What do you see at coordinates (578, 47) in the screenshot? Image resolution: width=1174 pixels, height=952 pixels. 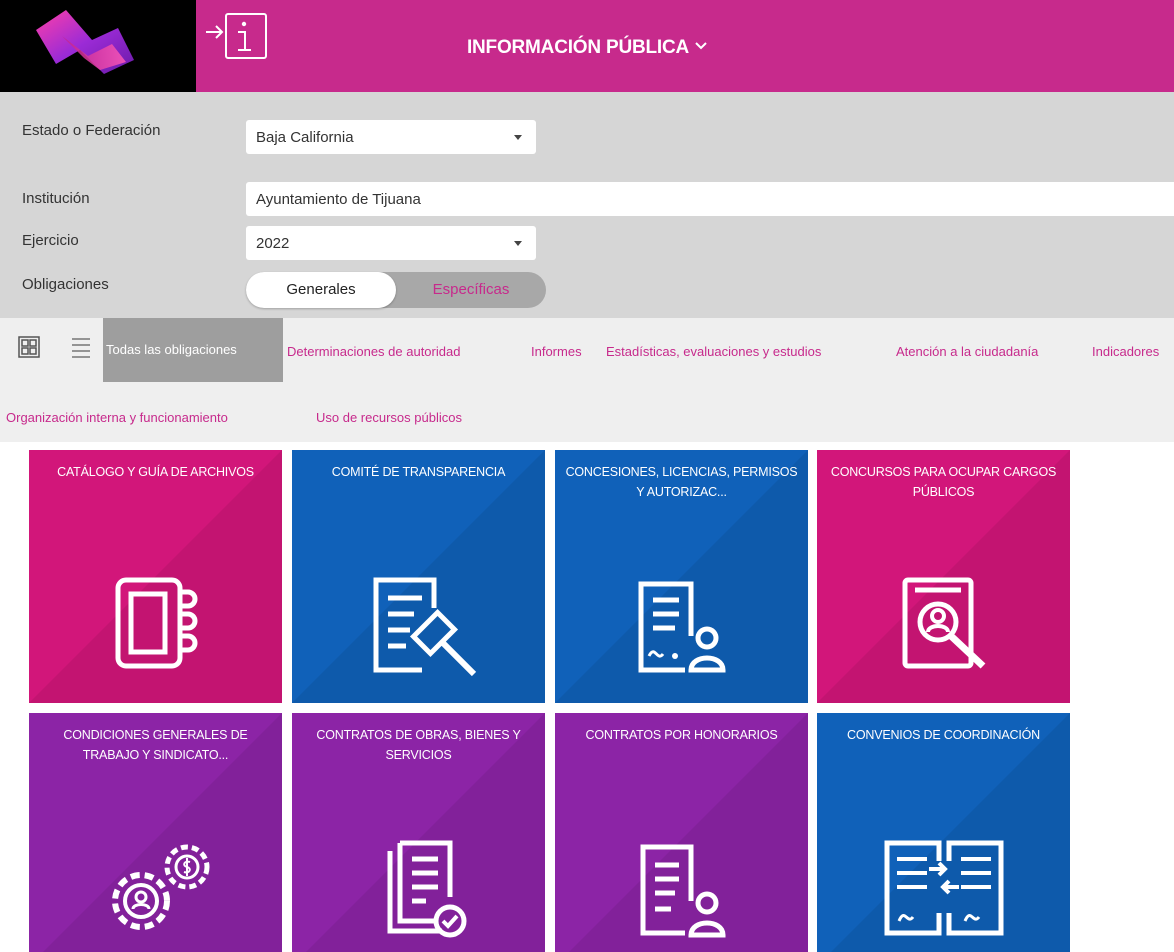 I see `page-title: INFORMACIÓN PÚBLICA` at bounding box center [578, 47].